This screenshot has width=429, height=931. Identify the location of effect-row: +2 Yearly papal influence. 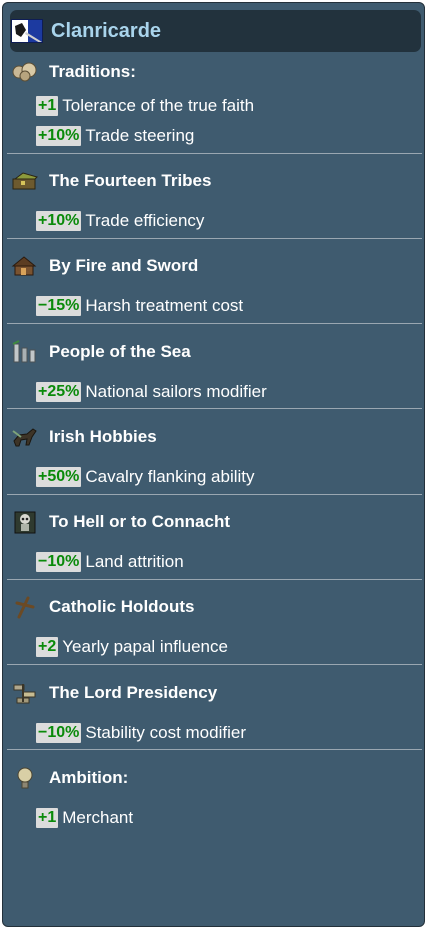
(132, 648).